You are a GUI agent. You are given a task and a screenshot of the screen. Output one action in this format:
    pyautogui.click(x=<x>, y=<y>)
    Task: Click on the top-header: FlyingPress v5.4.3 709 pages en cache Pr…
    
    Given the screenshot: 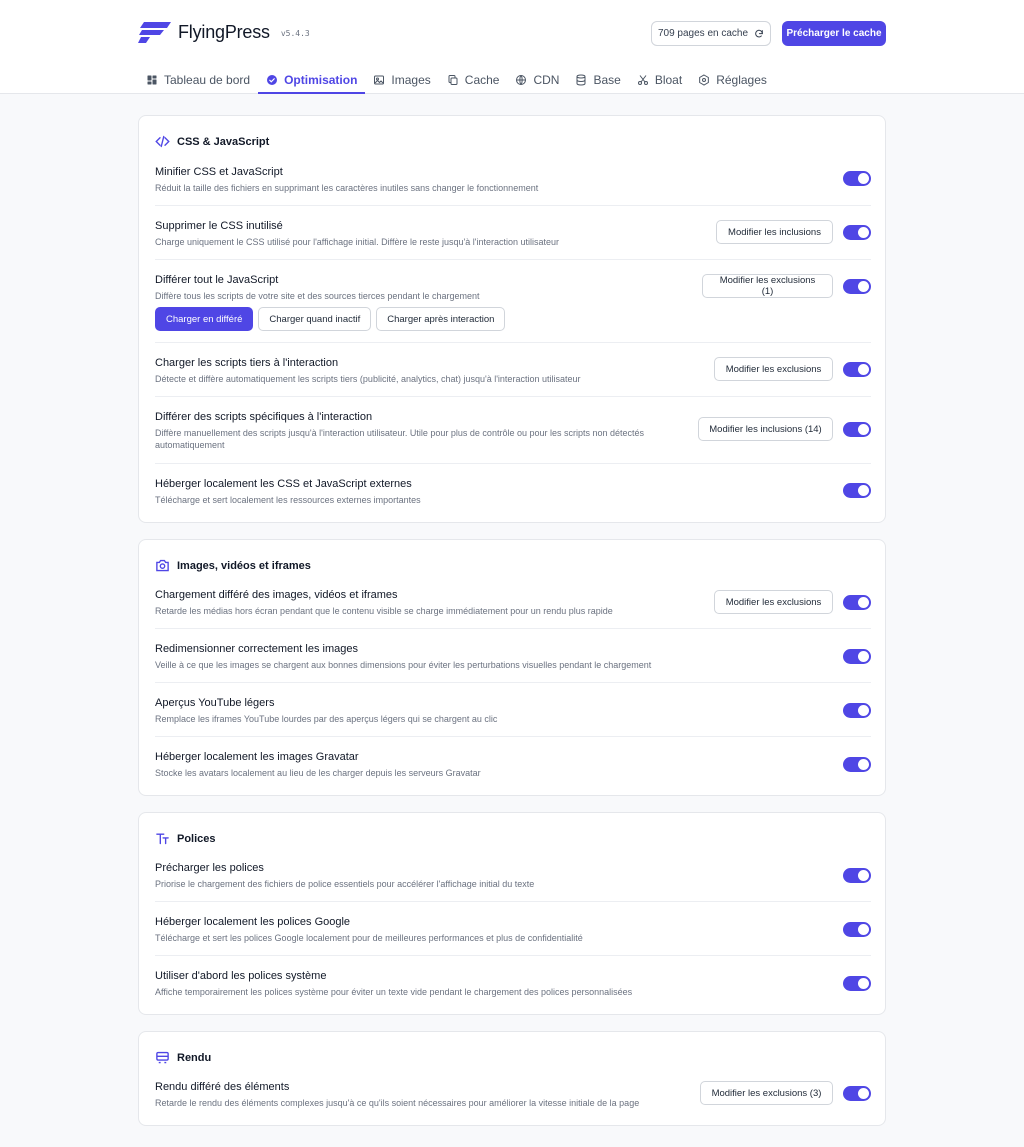 What is the action you would take?
    pyautogui.click(x=512, y=47)
    